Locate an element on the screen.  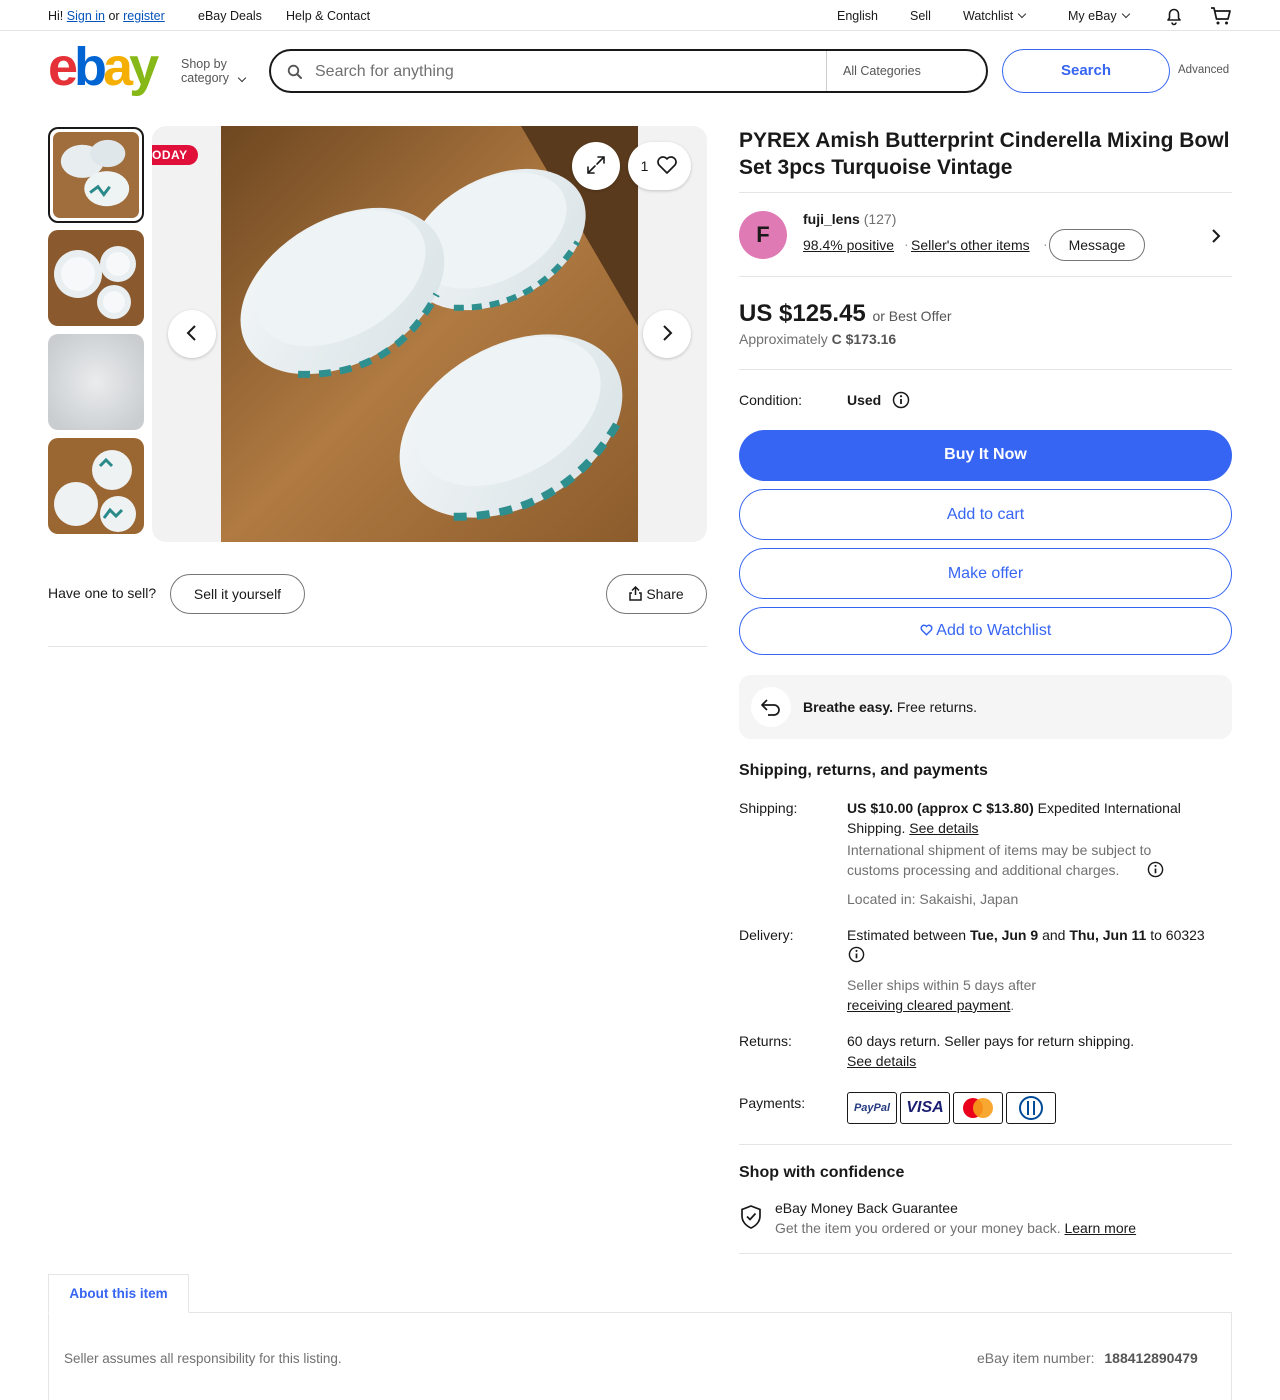
visa-icon: VISA is located at coordinates (925, 1108).